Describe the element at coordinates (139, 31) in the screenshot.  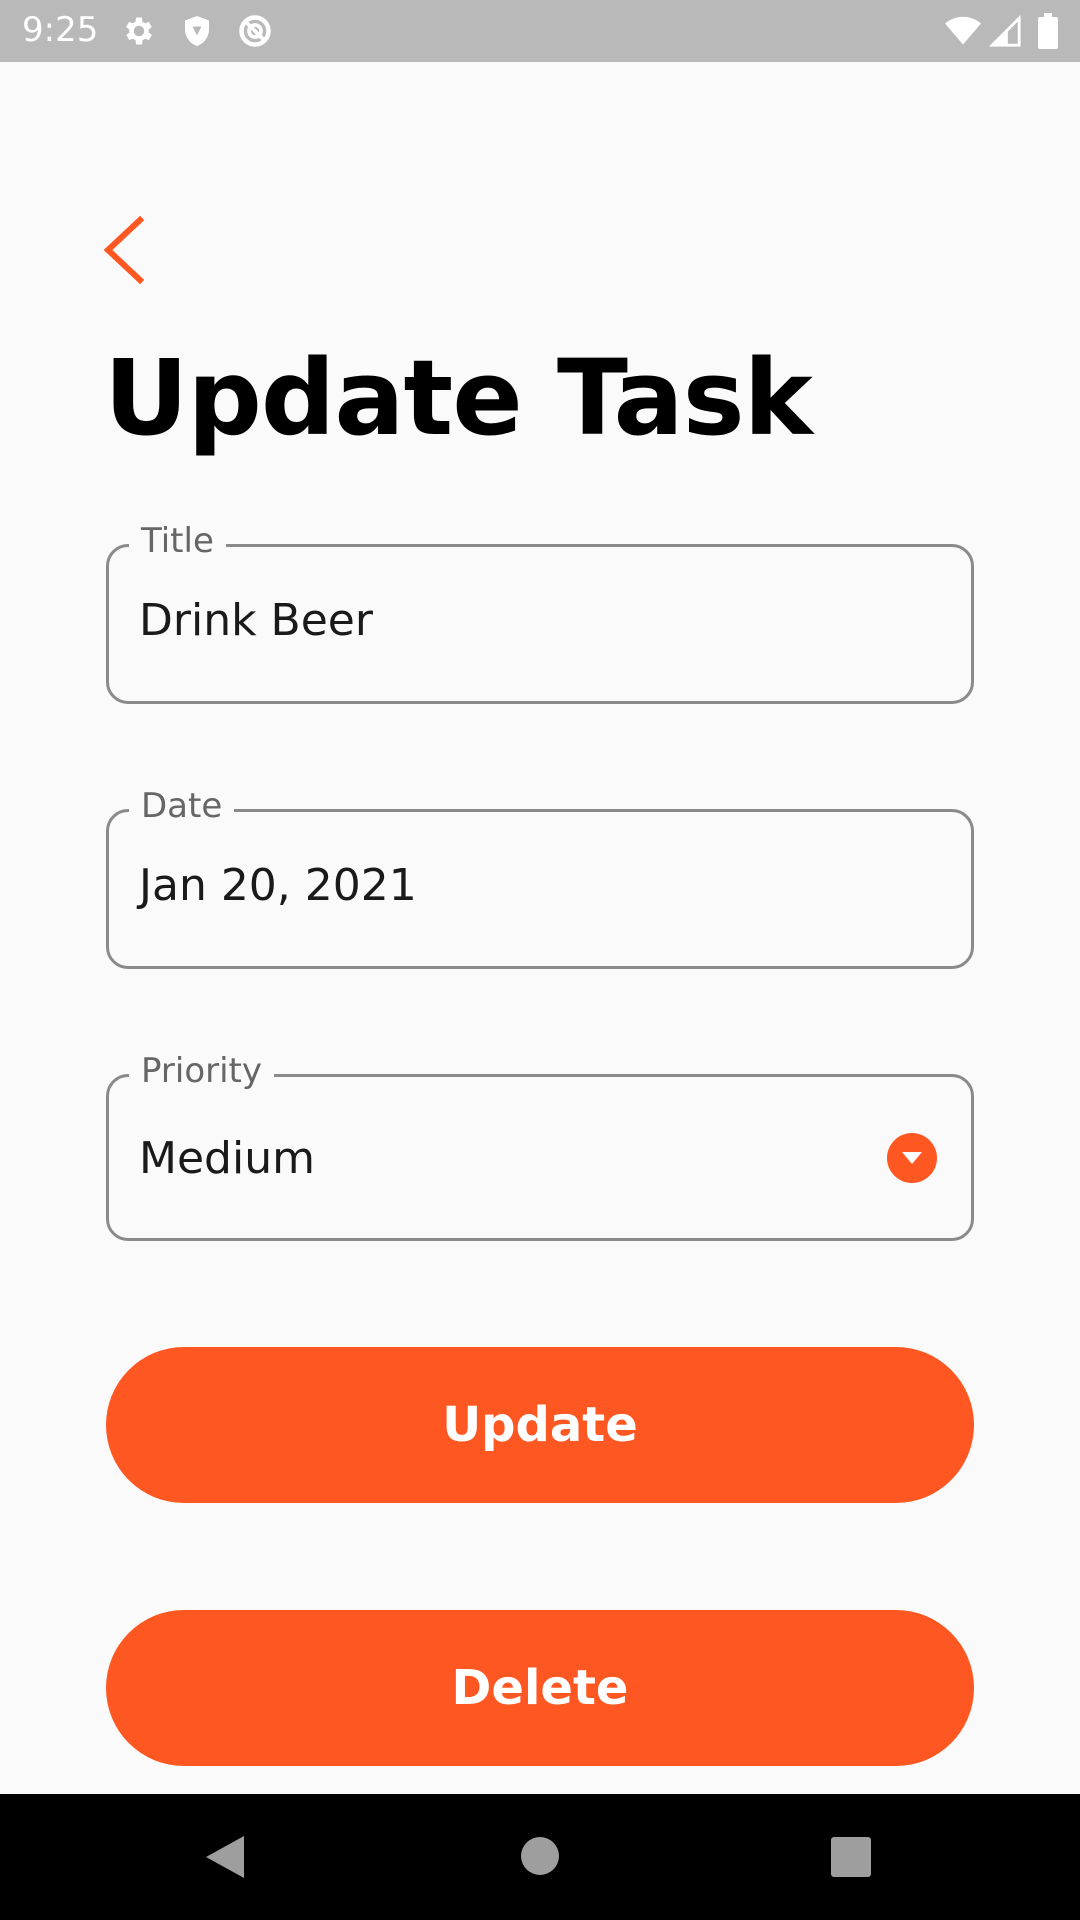
I see `settings-icon` at that location.